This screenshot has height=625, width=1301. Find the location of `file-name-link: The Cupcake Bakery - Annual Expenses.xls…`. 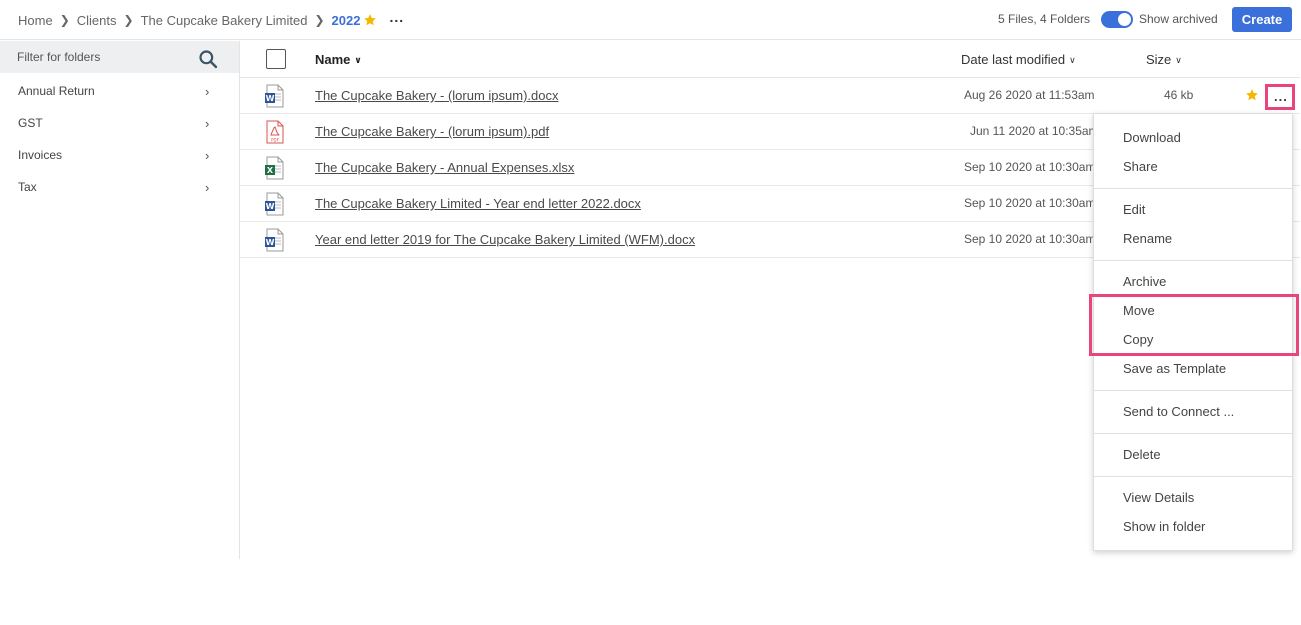

file-name-link: The Cupcake Bakery - Annual Expenses.xls… is located at coordinates (444, 167).